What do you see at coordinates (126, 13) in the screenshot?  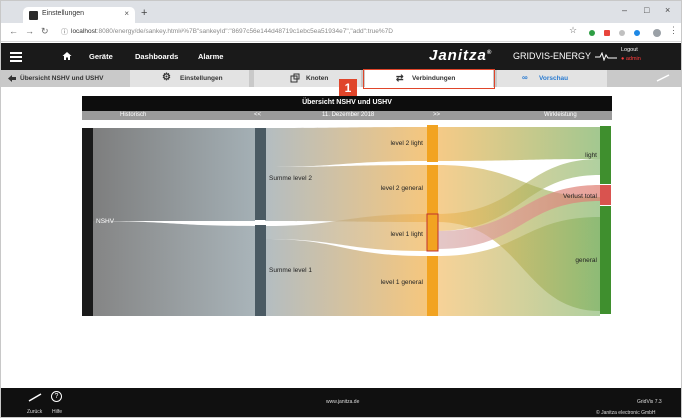 I see `tab-close-icon: ×` at bounding box center [126, 13].